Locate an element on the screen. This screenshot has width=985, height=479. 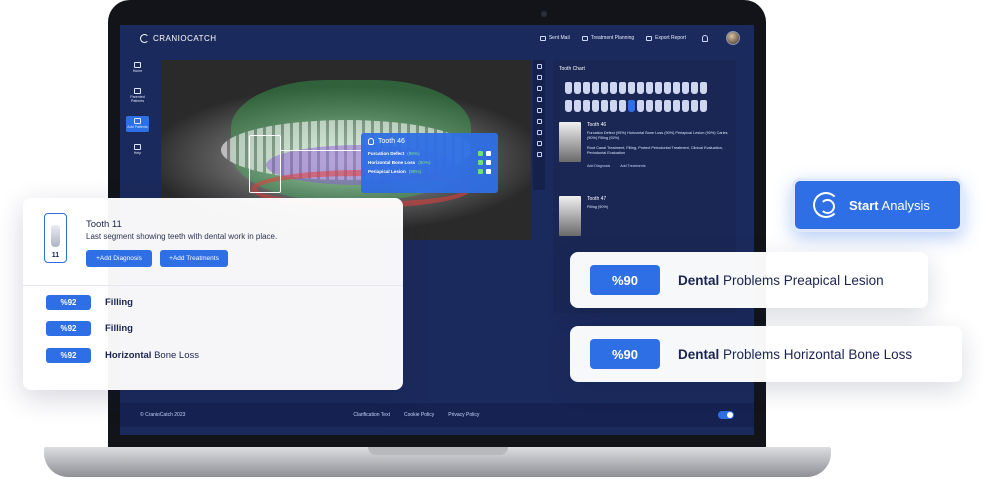
tooth-bounding-box is located at coordinates (265, 164).